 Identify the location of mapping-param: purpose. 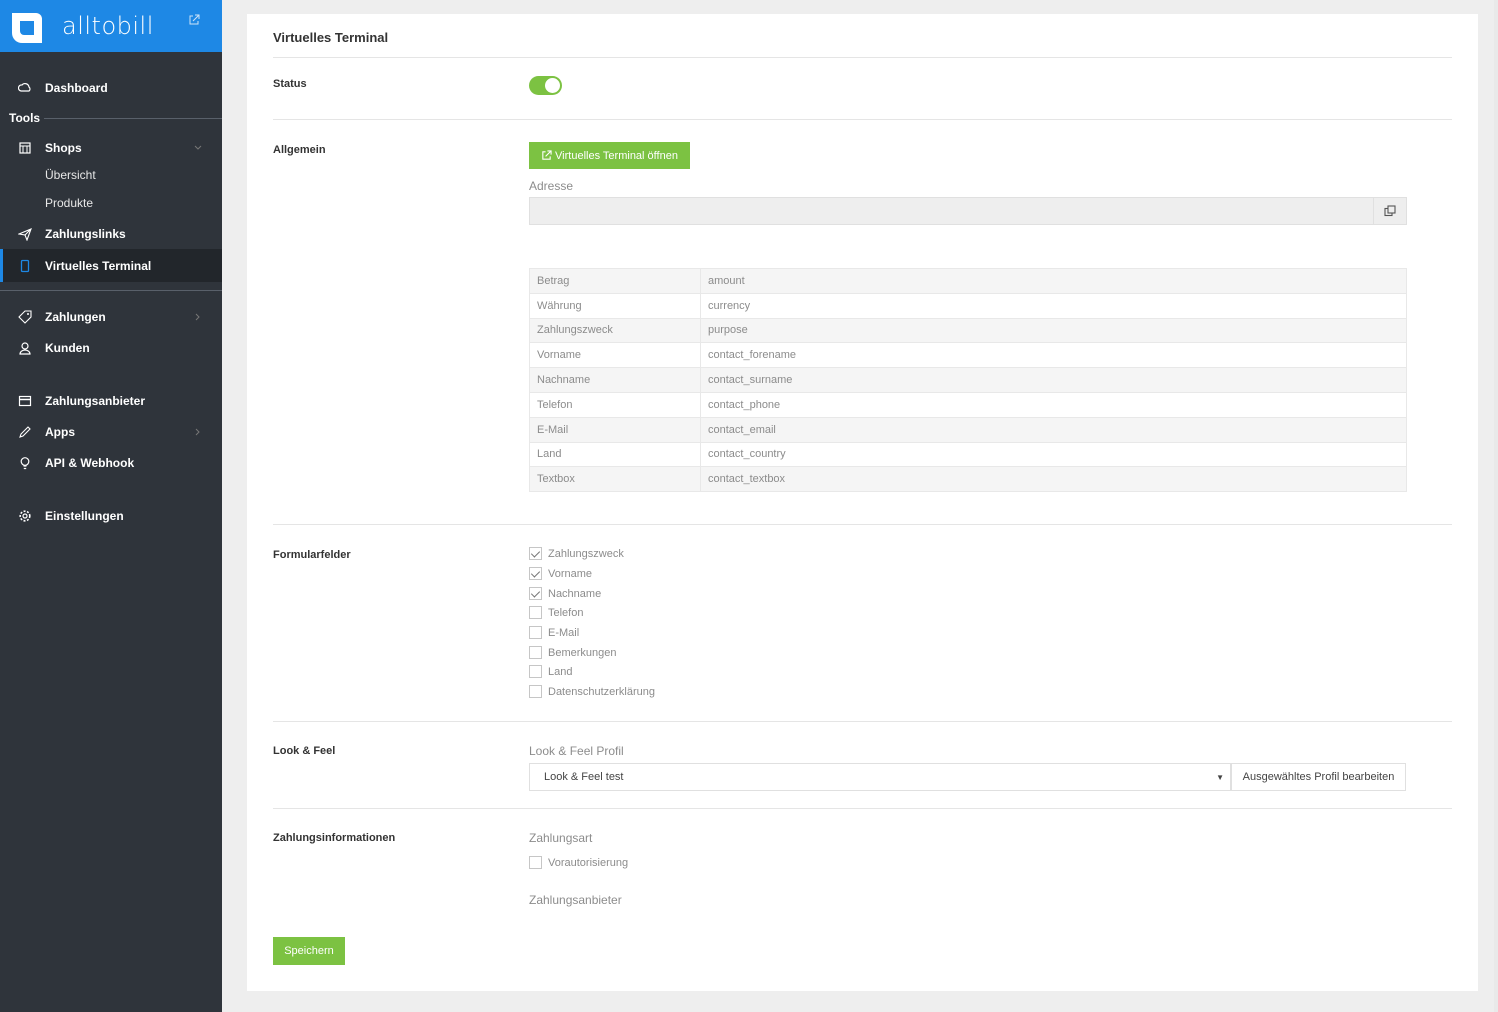
(1053, 330).